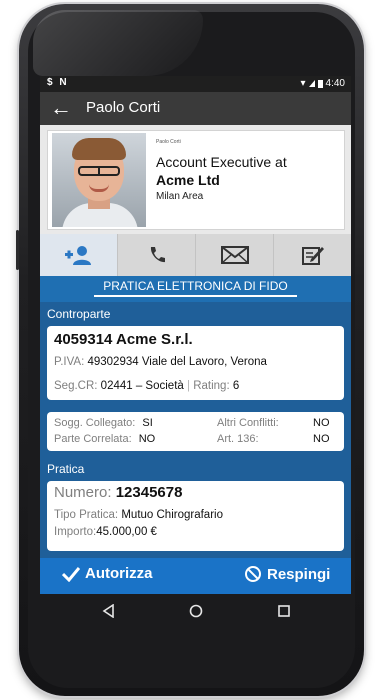 The image size is (378, 700). Describe the element at coordinates (86, 515) in the screenshot. I see `tipo-label: Tipo Pratica:` at that location.